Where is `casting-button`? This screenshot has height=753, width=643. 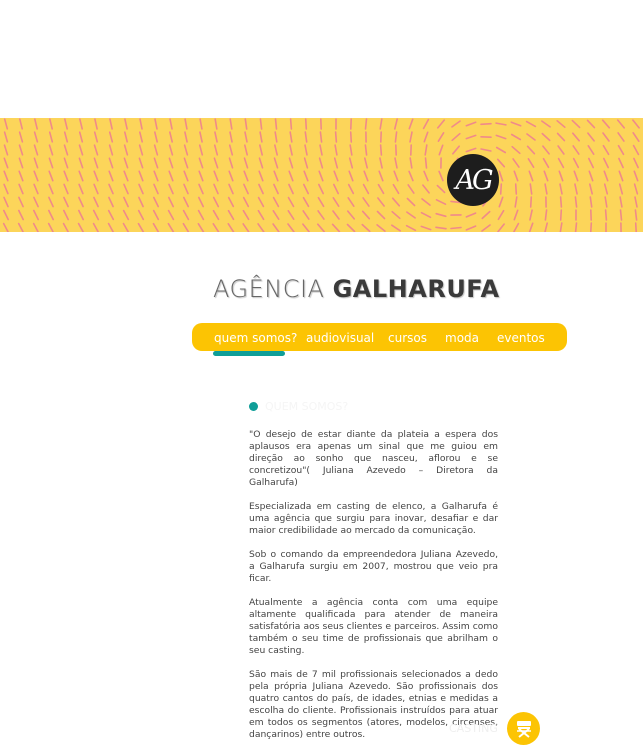
casting-button is located at coordinates (523, 728).